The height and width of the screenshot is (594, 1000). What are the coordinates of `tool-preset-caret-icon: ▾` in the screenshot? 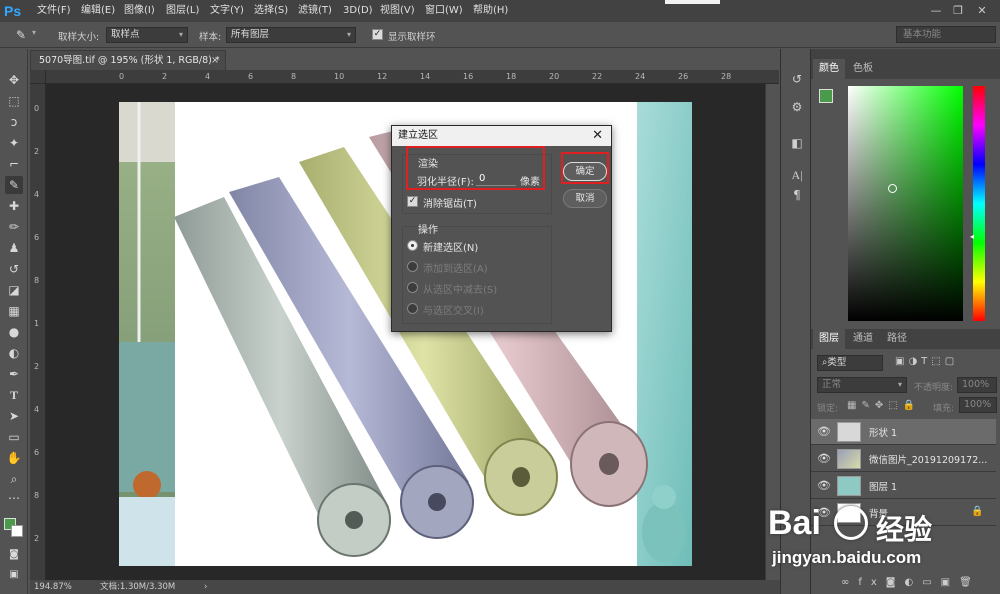 It's located at (34, 32).